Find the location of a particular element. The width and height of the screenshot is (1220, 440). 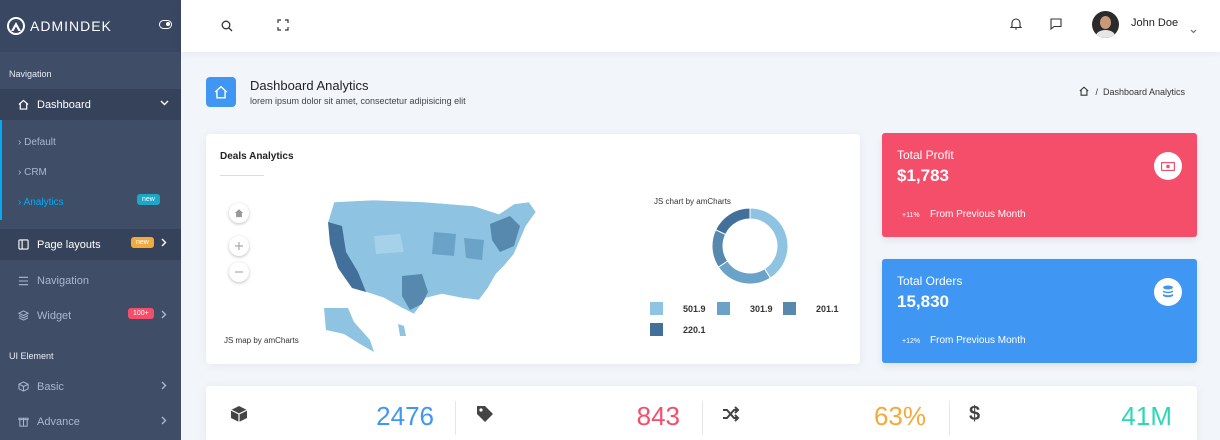

sidebar-item-label: Page layouts is located at coordinates (69, 244).